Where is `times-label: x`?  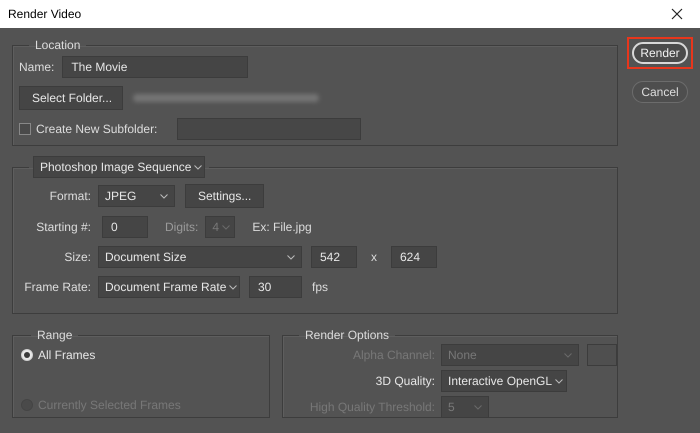 times-label: x is located at coordinates (374, 257).